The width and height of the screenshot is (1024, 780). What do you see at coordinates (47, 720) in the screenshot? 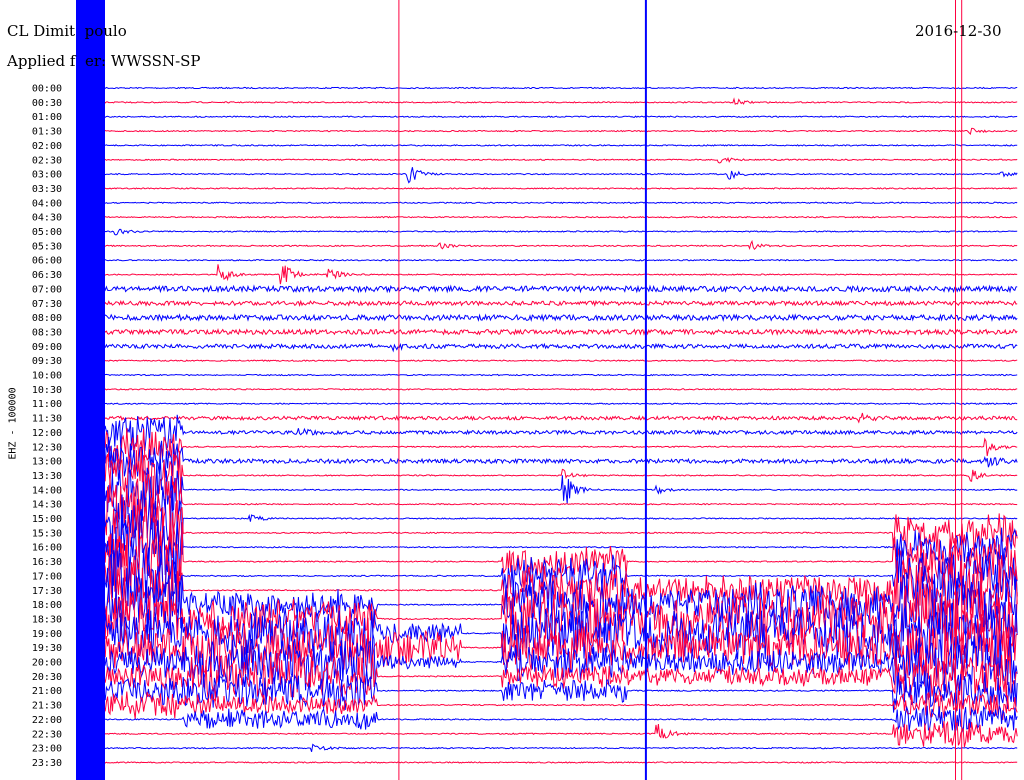
I see `row-label: 22:00` at bounding box center [47, 720].